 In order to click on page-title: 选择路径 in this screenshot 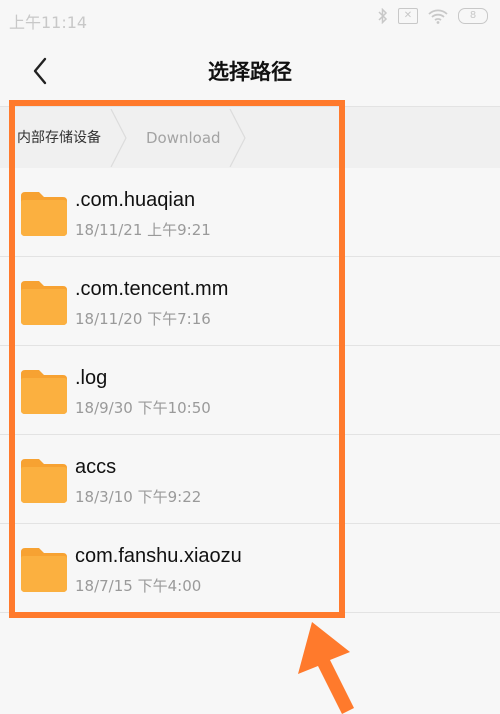, I will do `click(250, 72)`.